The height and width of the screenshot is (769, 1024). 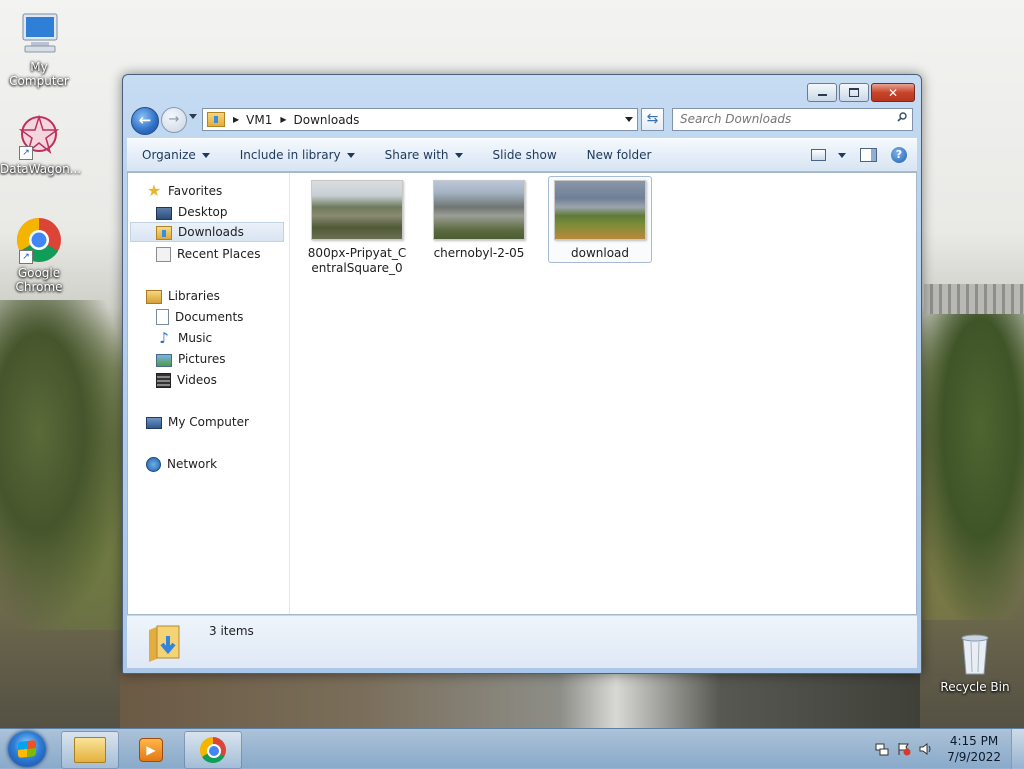 I want to click on close-icon: ✕, so click(x=893, y=92).